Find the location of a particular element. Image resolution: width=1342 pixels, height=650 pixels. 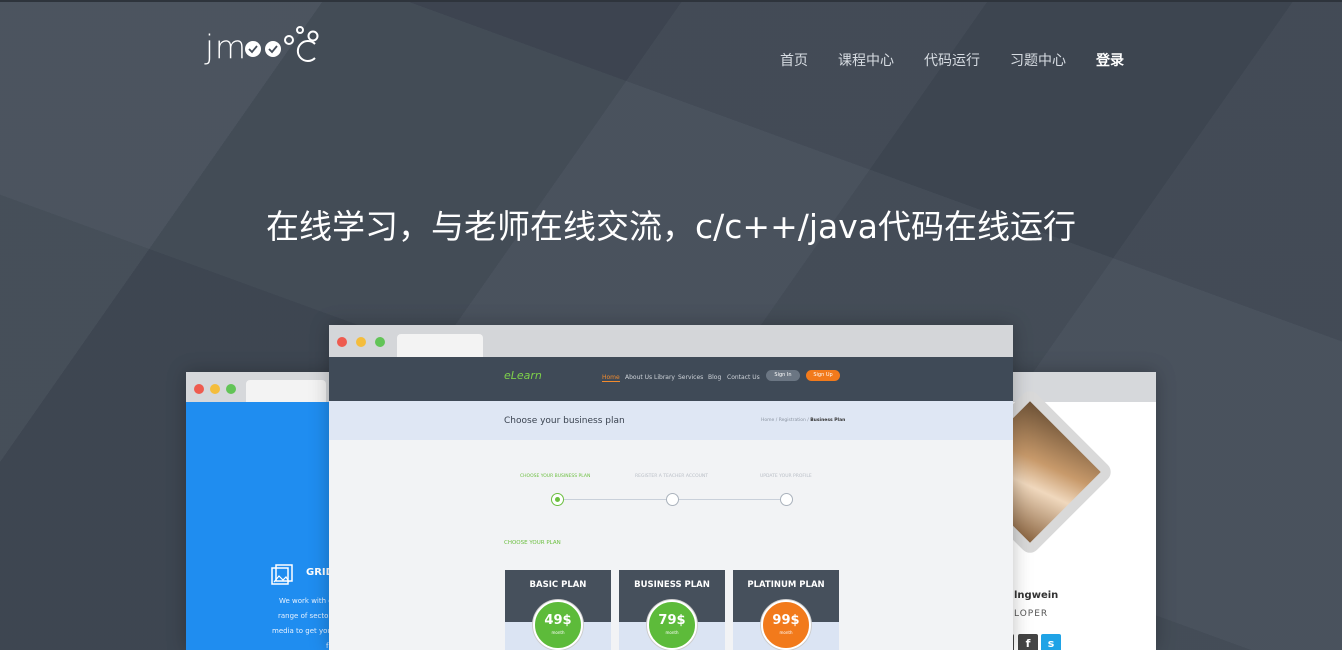

plan-price: 49$ is located at coordinates (558, 620).